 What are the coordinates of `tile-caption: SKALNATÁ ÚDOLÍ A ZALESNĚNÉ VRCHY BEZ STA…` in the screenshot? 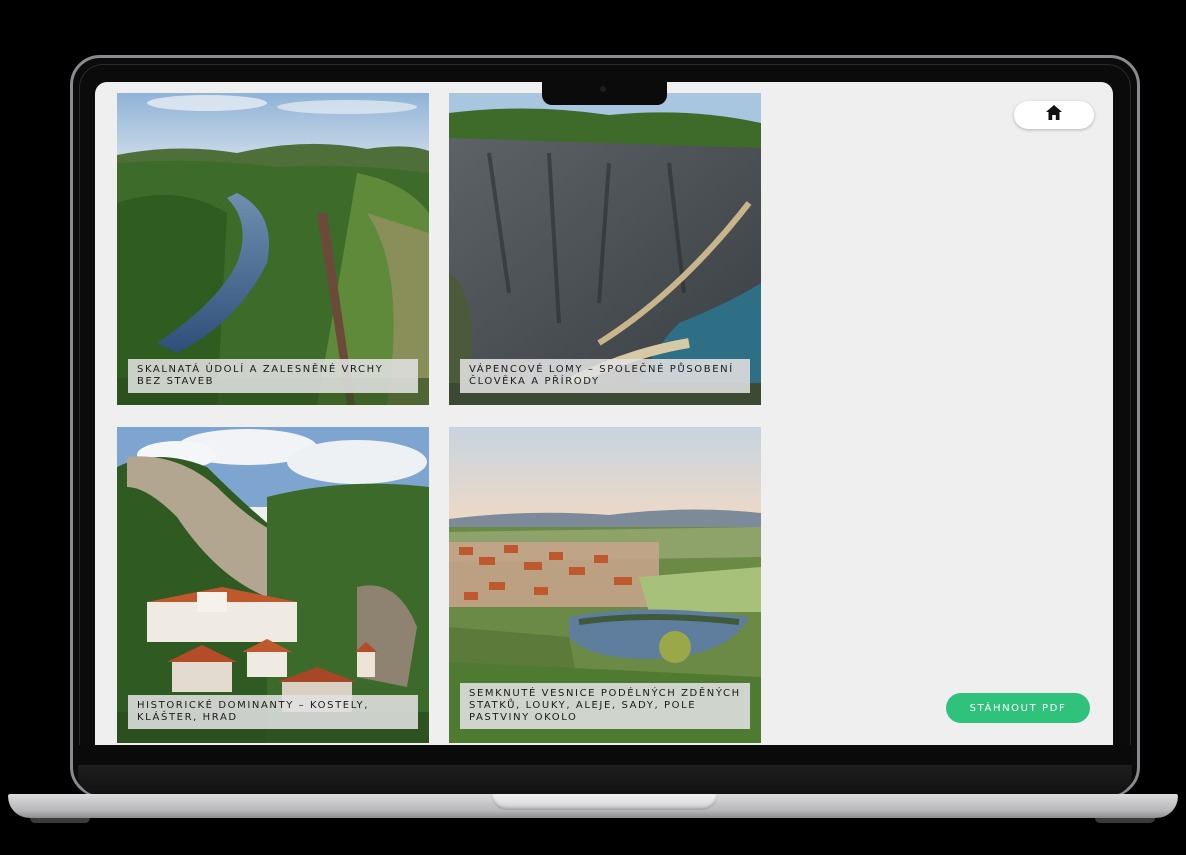 It's located at (273, 376).